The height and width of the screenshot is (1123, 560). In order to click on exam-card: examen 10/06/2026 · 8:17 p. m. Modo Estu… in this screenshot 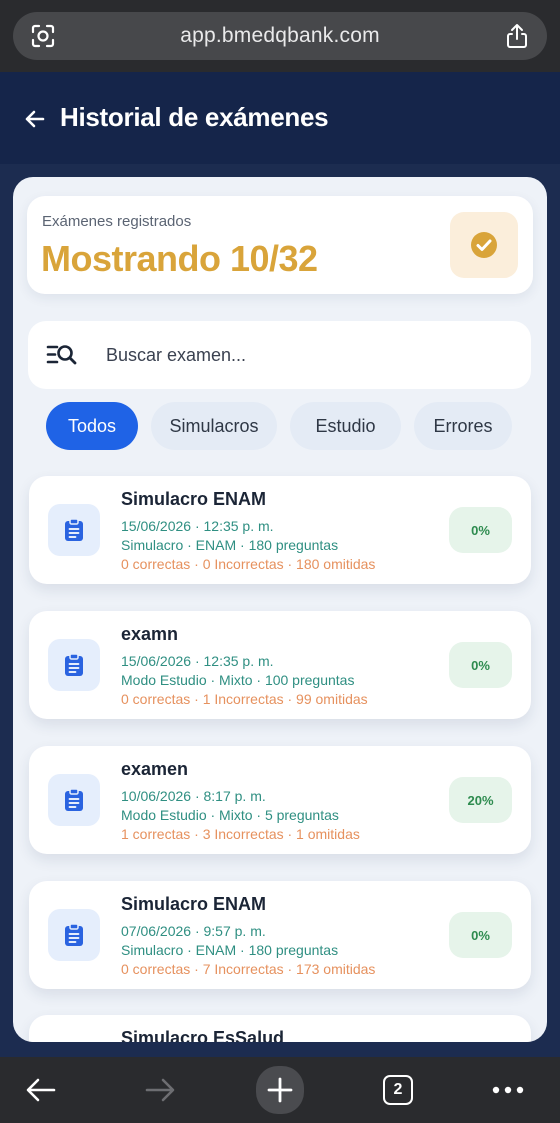, I will do `click(280, 800)`.